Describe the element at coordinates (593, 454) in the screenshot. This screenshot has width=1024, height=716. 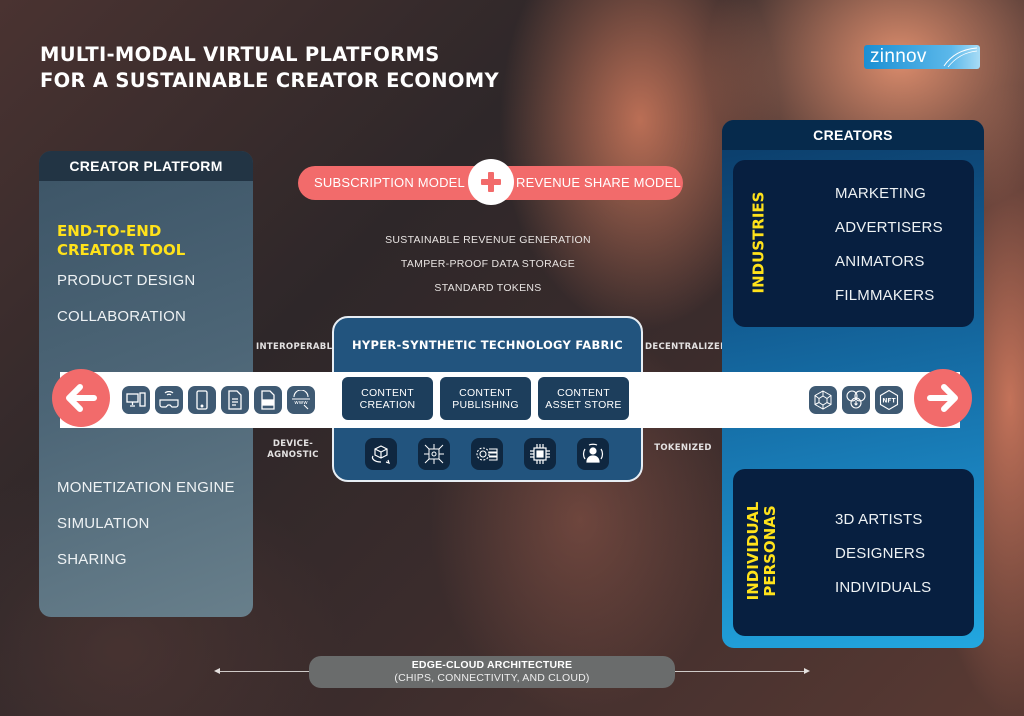
I see `avatar-hologram-icon` at that location.